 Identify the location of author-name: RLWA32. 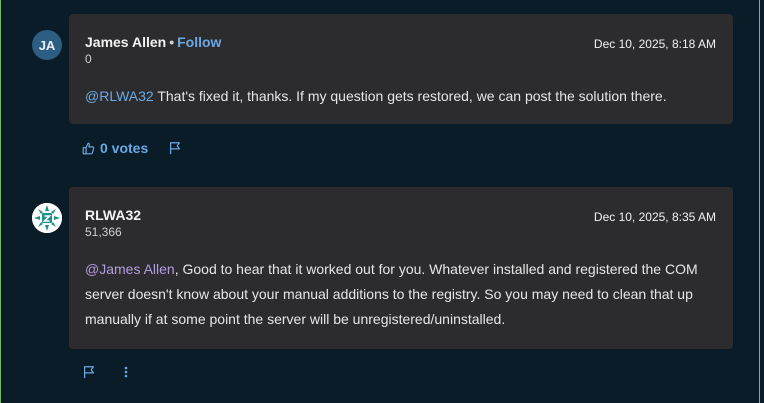
(113, 215).